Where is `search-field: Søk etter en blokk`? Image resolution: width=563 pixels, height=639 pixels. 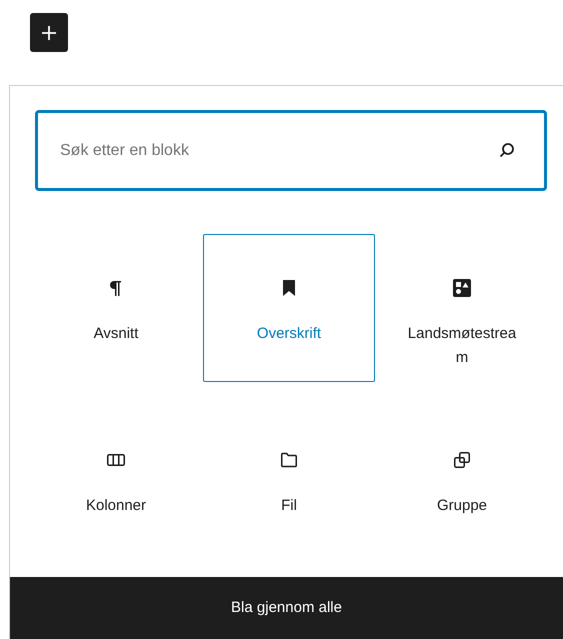
search-field: Søk etter en blokk is located at coordinates (291, 150).